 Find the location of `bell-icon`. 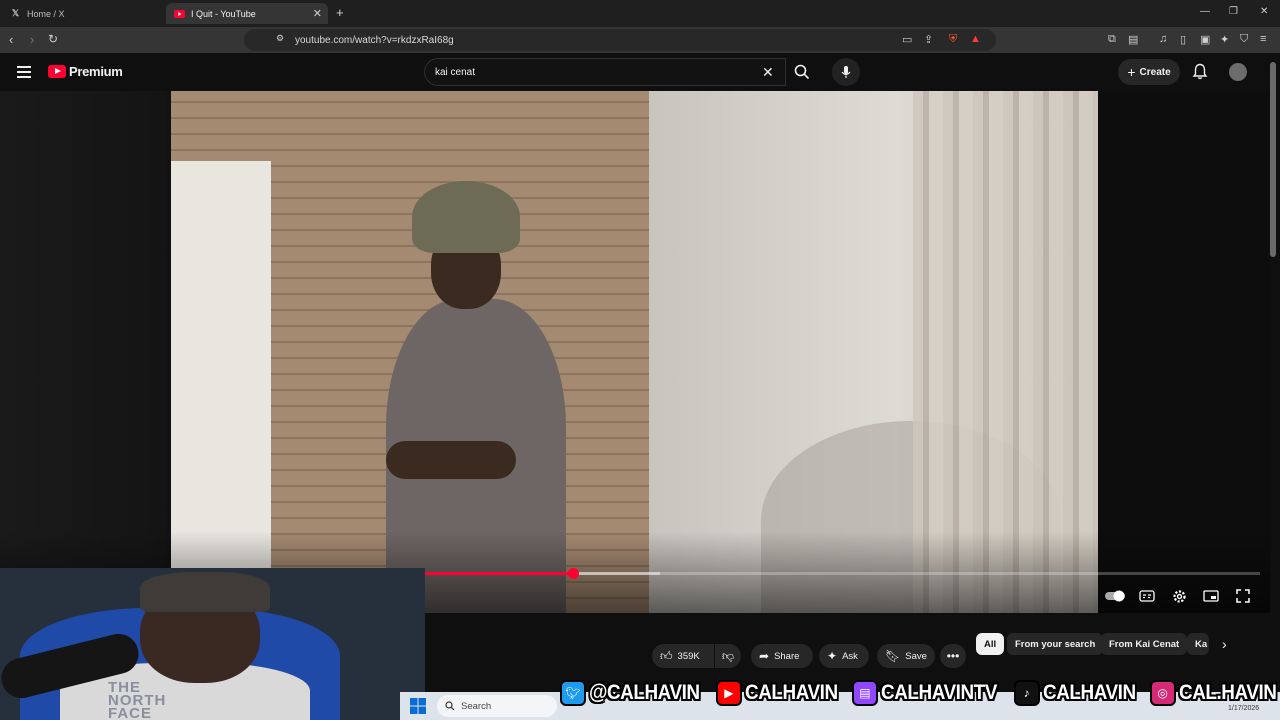

bell-icon is located at coordinates (1200, 71).